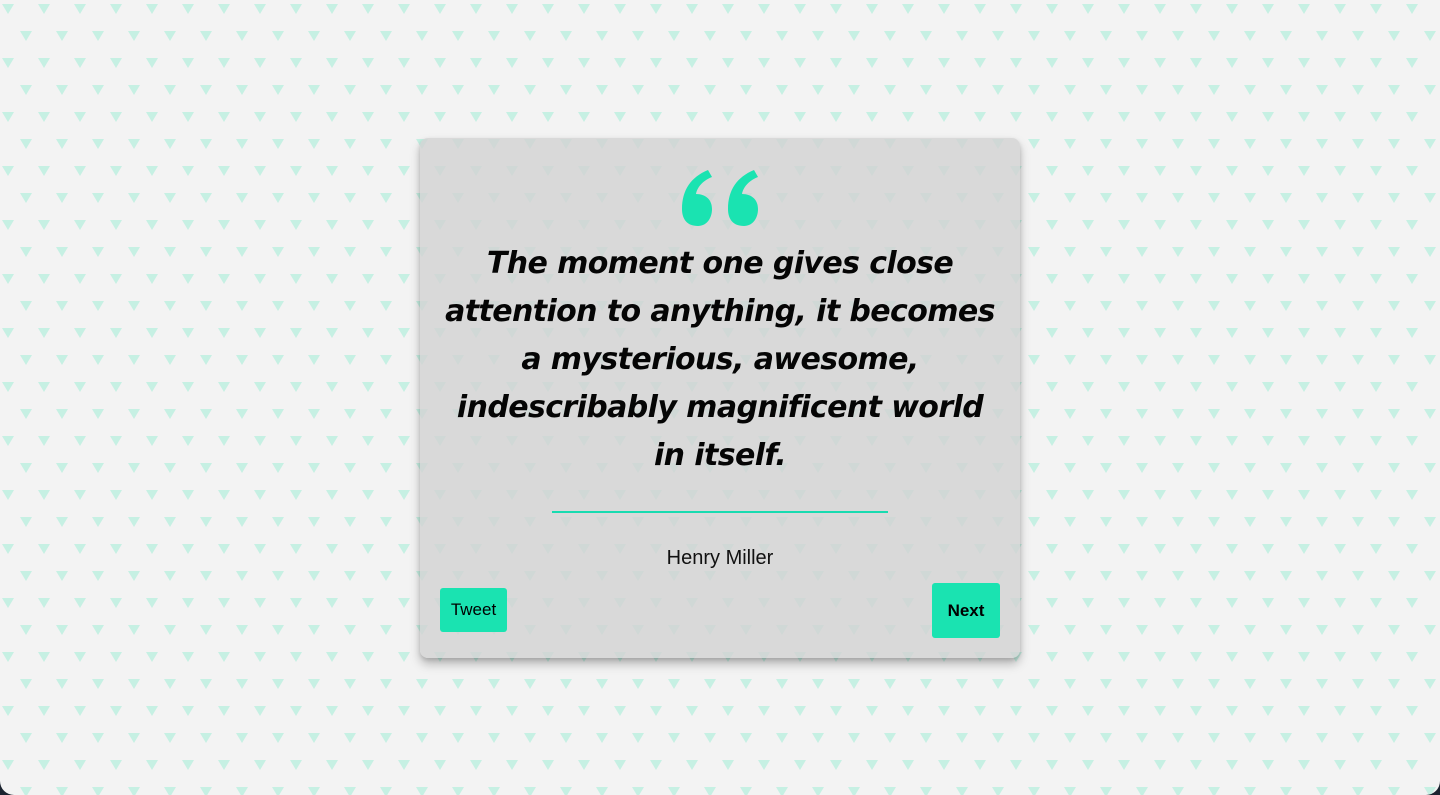 Image resolution: width=1440 pixels, height=795 pixels. What do you see at coordinates (966, 610) in the screenshot?
I see `next-quote-button: Next` at bounding box center [966, 610].